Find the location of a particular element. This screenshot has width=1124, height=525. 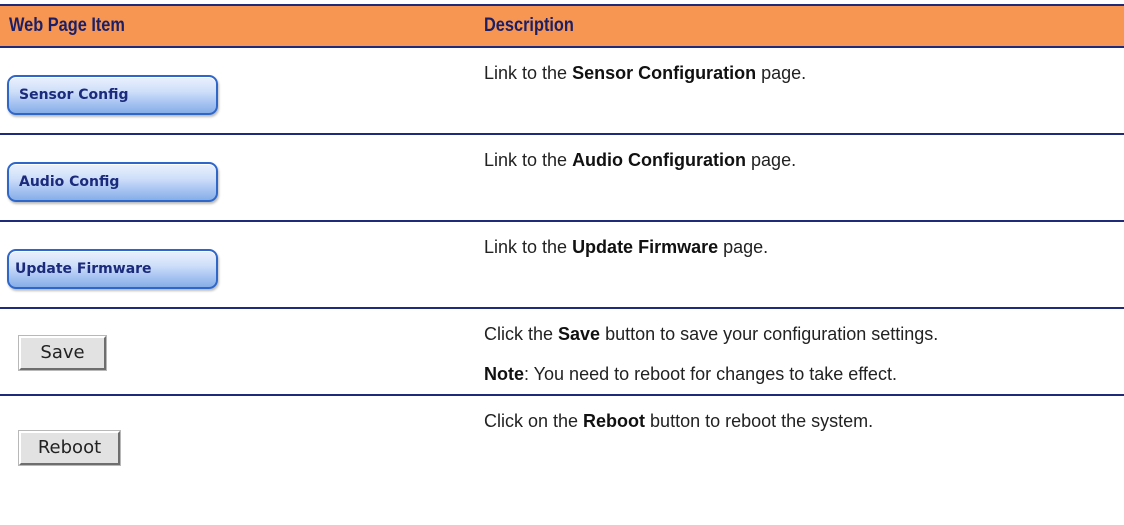

table-header: Web Page Item Description is located at coordinates (562, 26).